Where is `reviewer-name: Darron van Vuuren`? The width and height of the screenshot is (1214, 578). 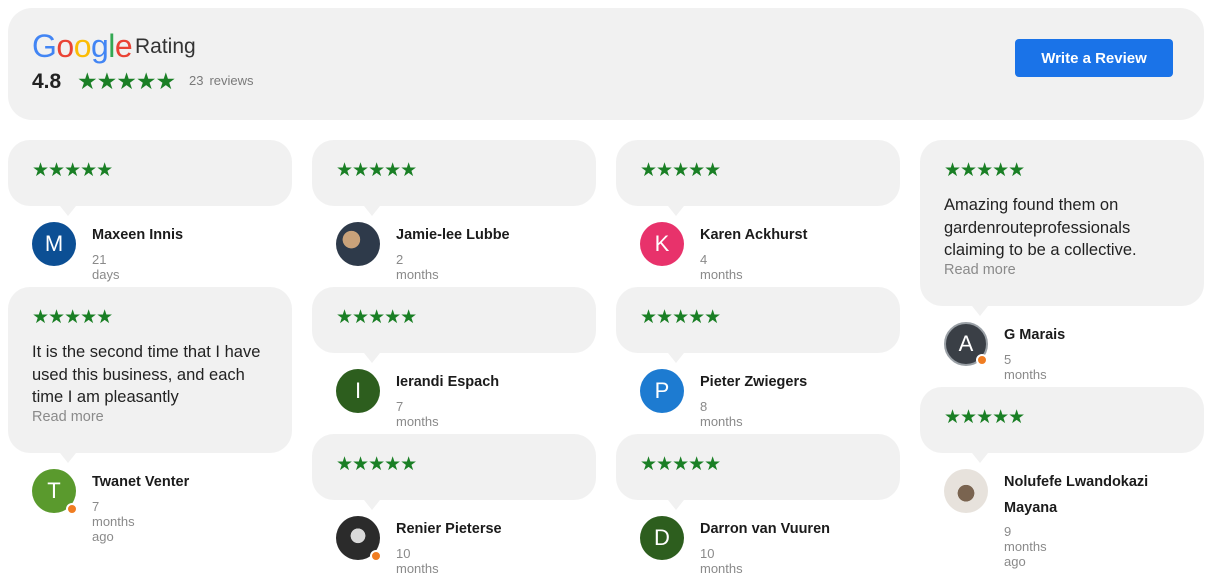
reviewer-name: Darron van Vuuren is located at coordinates (795, 529).